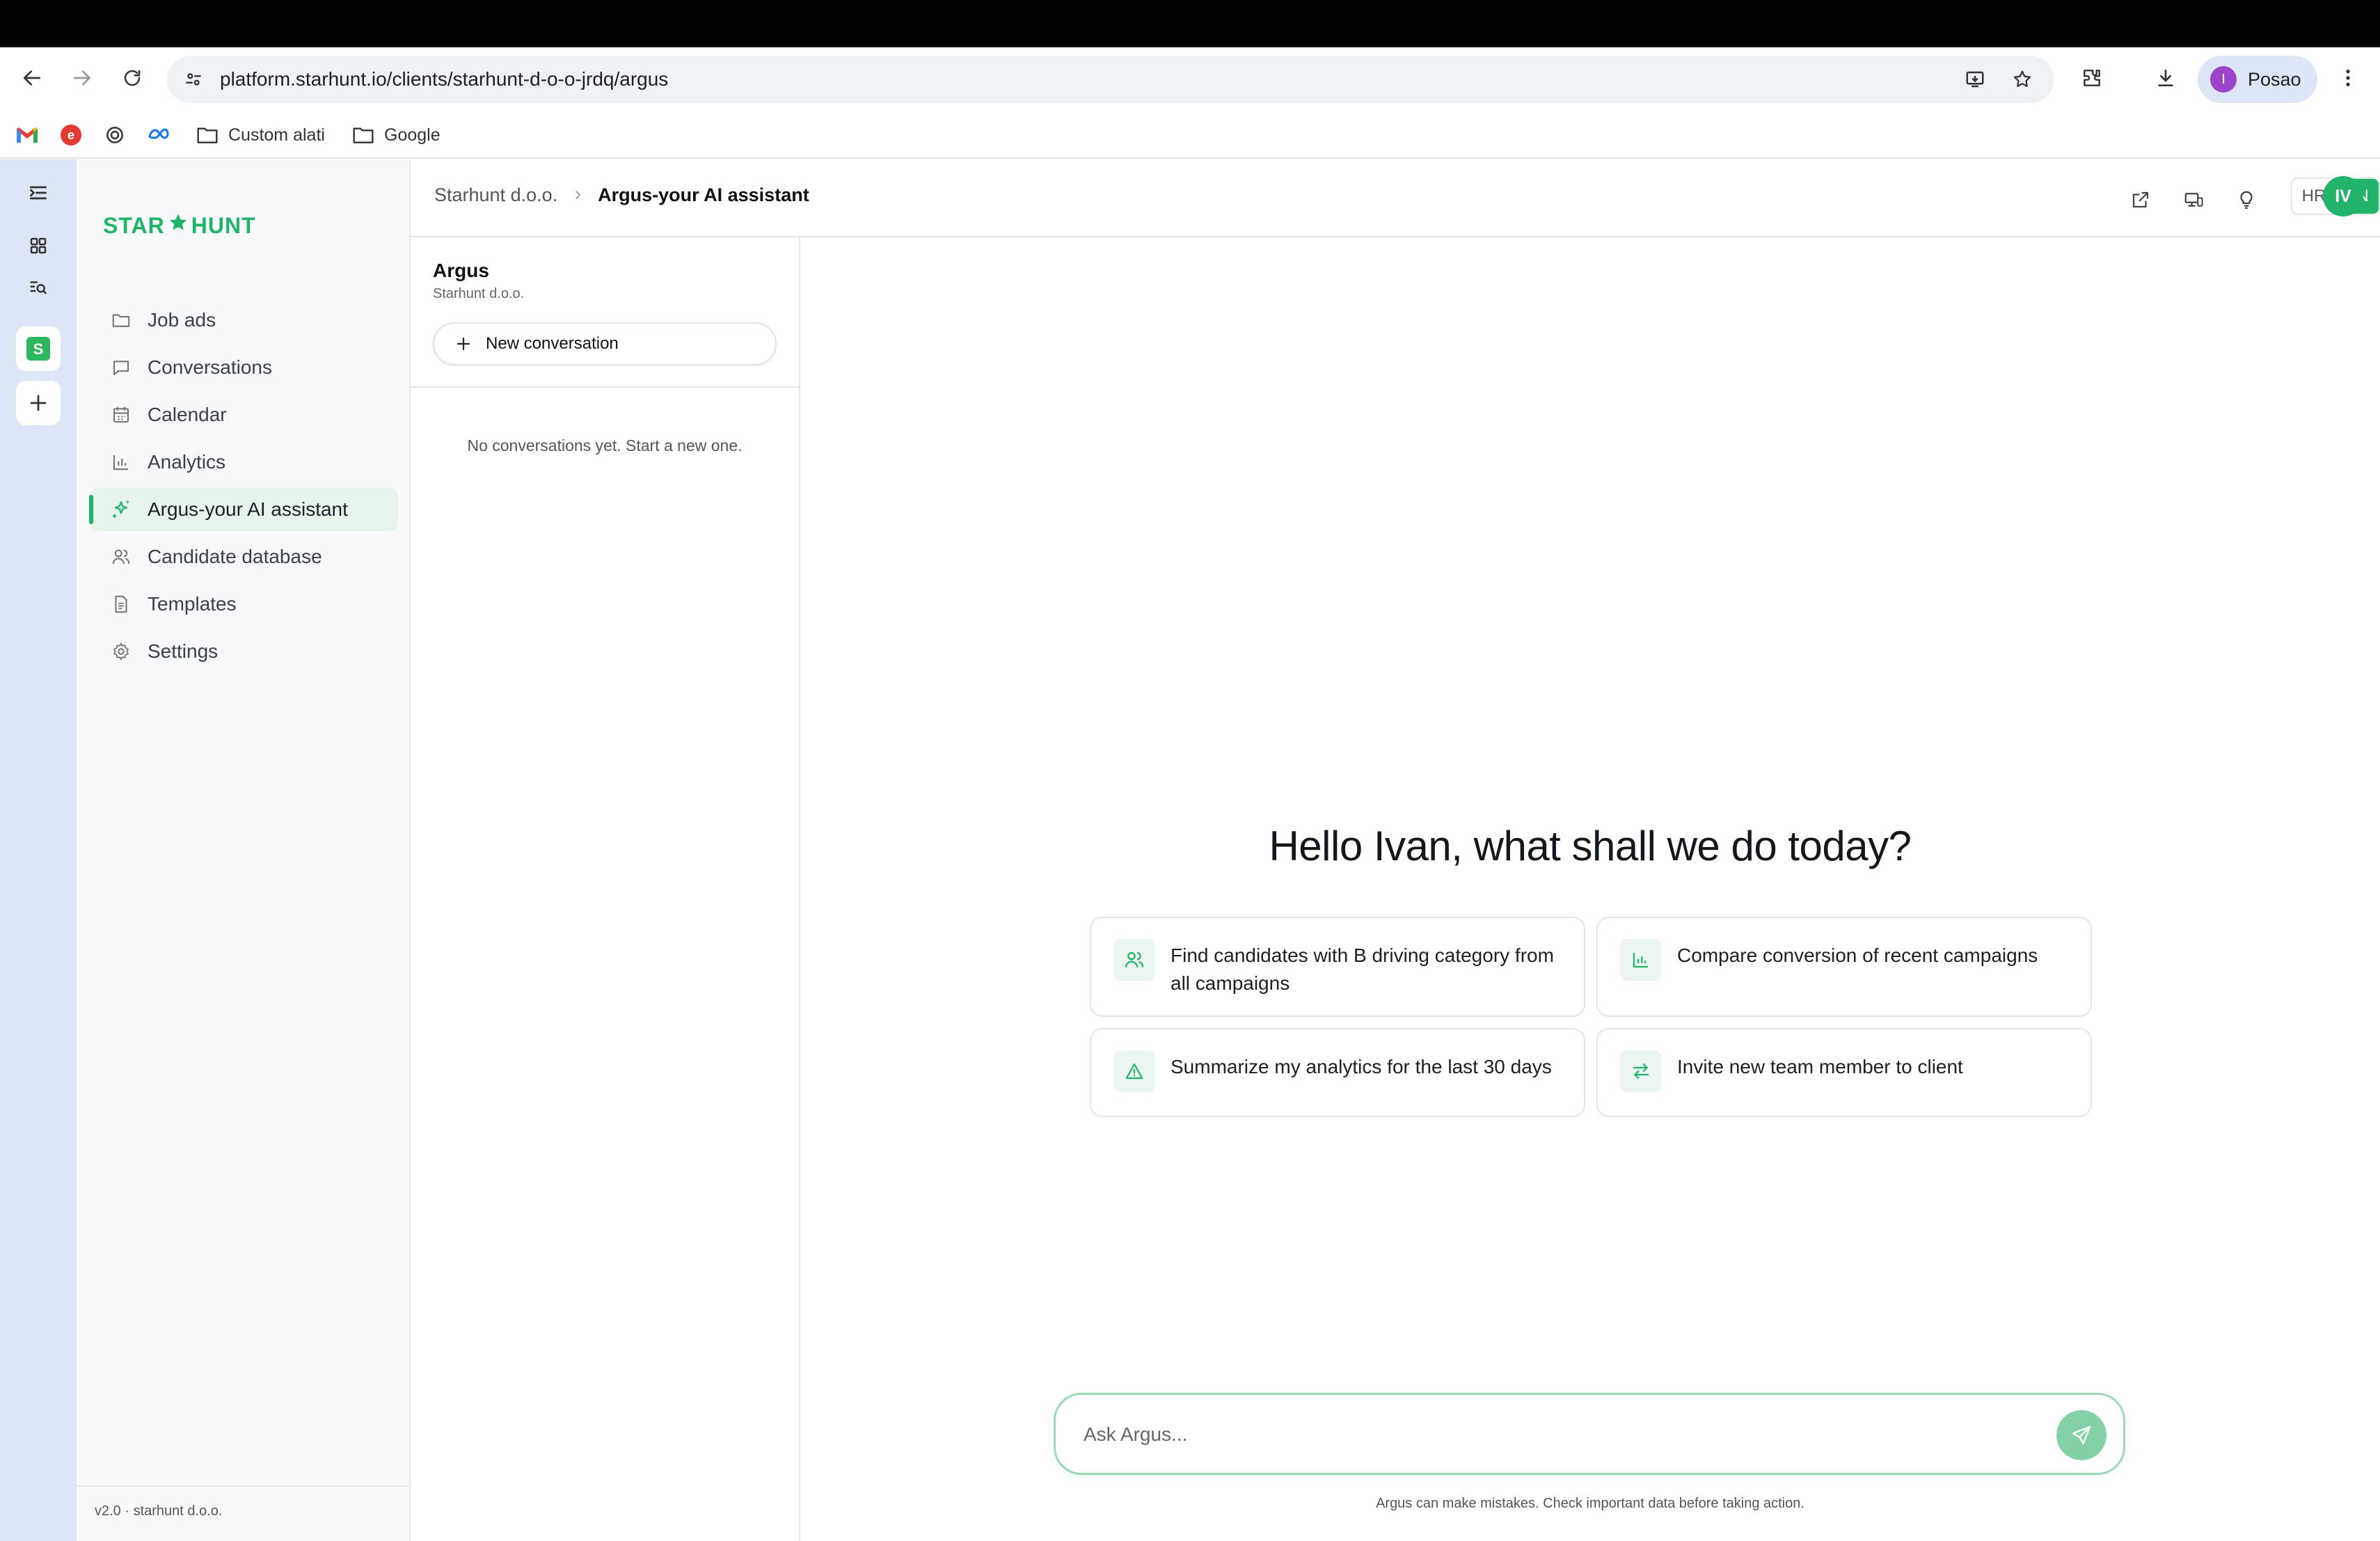 The height and width of the screenshot is (1541, 2380). What do you see at coordinates (2193, 199) in the screenshot?
I see `devices-icon` at bounding box center [2193, 199].